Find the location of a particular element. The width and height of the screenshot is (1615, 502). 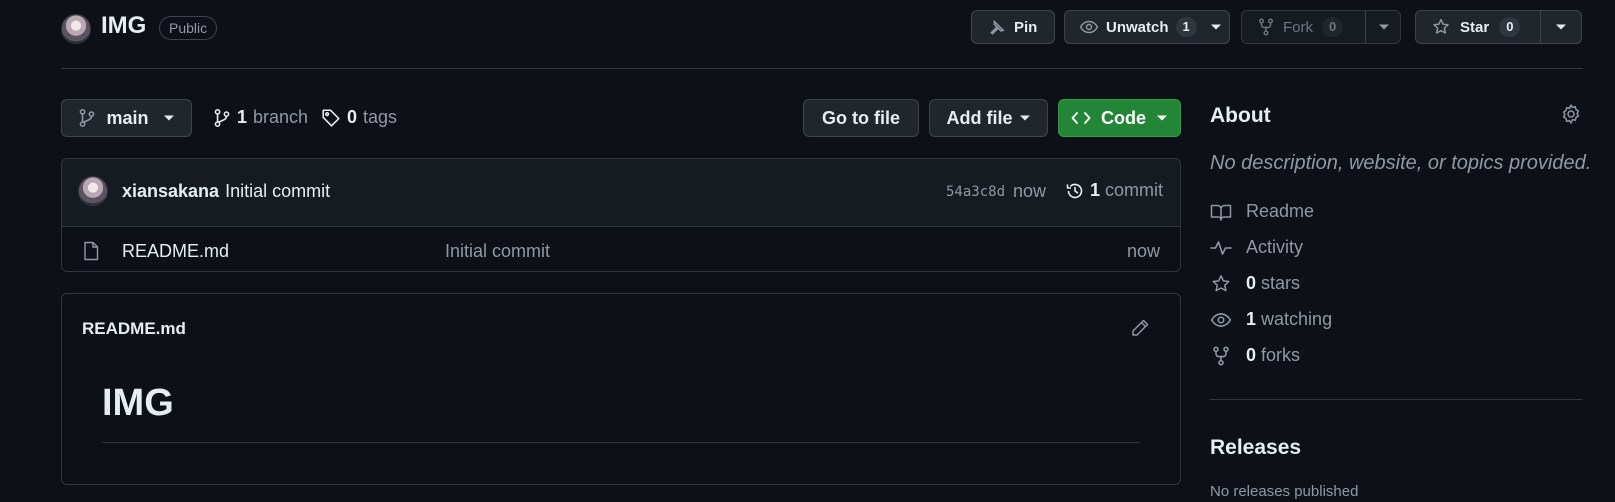

unwatch-label: Unwatch is located at coordinates (1137, 27).